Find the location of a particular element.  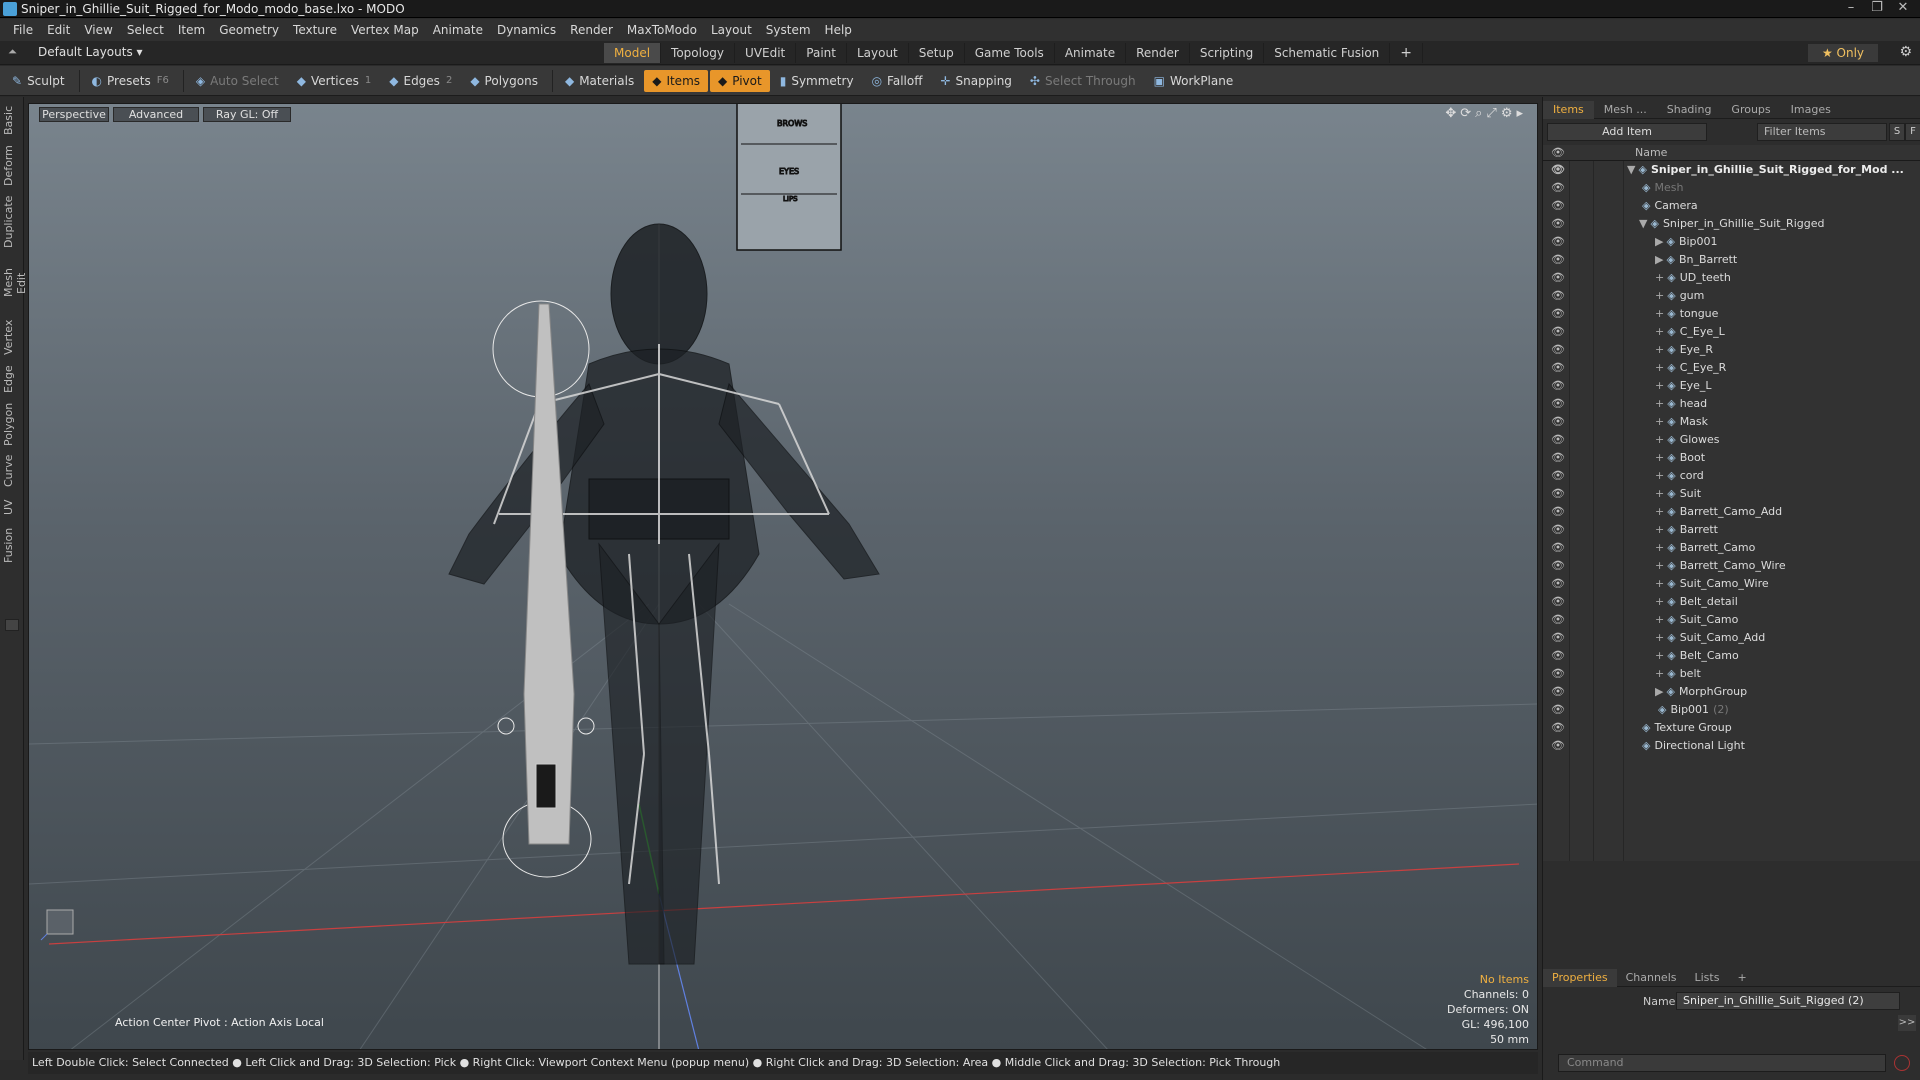

perspective-dropdown: Perspective is located at coordinates (74, 114).